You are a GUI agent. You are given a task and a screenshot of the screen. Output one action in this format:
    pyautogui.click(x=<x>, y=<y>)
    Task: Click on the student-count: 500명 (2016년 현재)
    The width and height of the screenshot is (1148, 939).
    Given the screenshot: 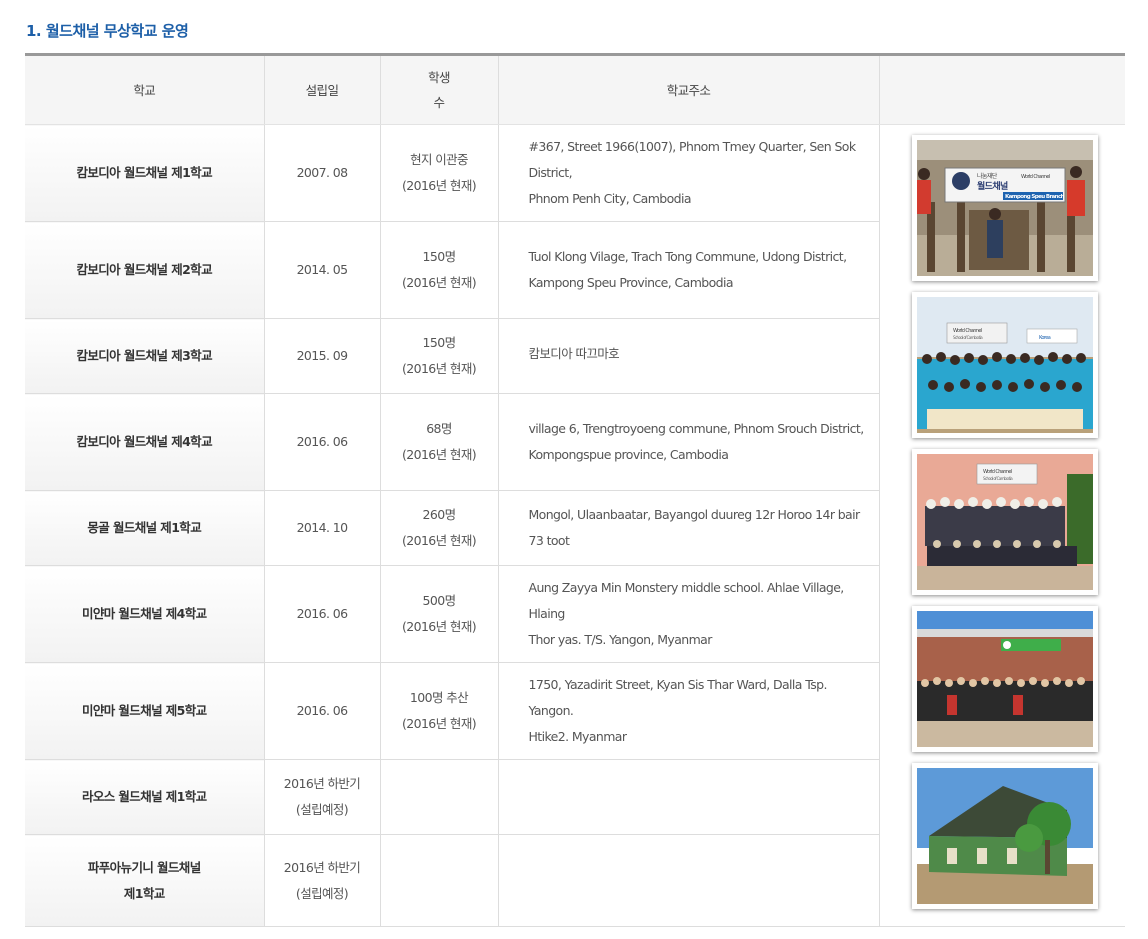 What is the action you would take?
    pyautogui.click(x=438, y=614)
    